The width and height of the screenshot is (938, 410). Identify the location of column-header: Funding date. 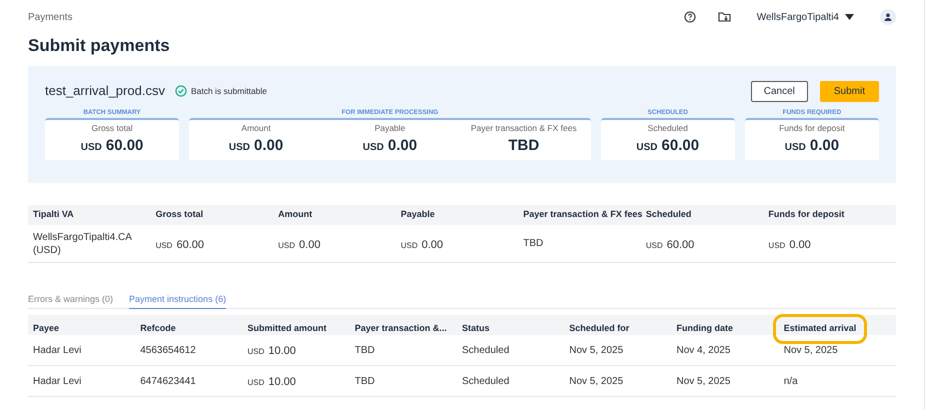
(704, 328).